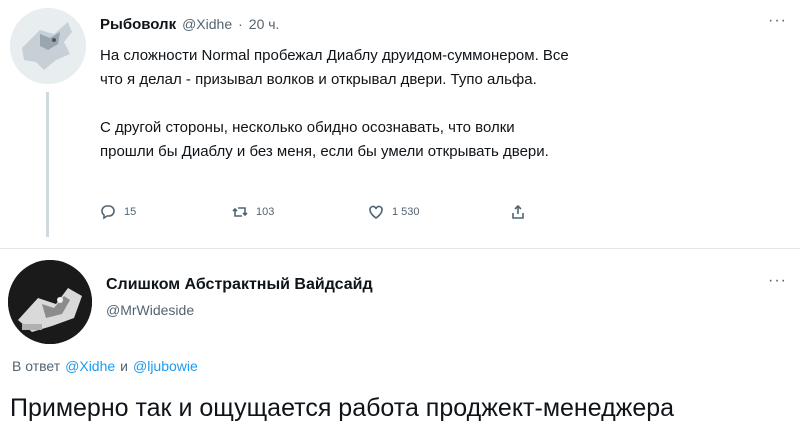 Image resolution: width=800 pixels, height=437 pixels. Describe the element at coordinates (150, 310) in the screenshot. I see `user-handle: @MrWideside` at that location.